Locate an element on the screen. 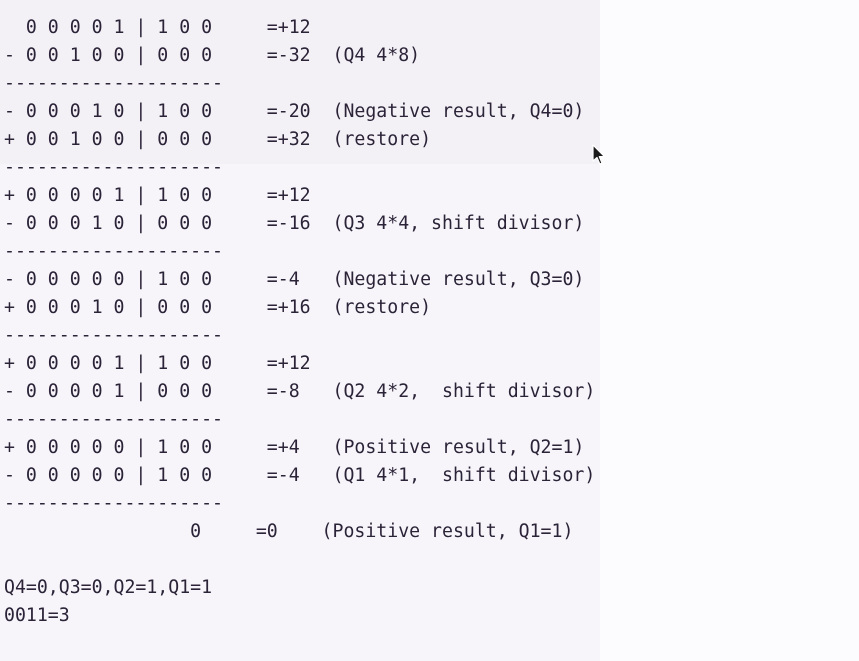 This screenshot has width=859, height=661. code-line: 0 =0 (Positive result, Q1=1) is located at coordinates (289, 531).